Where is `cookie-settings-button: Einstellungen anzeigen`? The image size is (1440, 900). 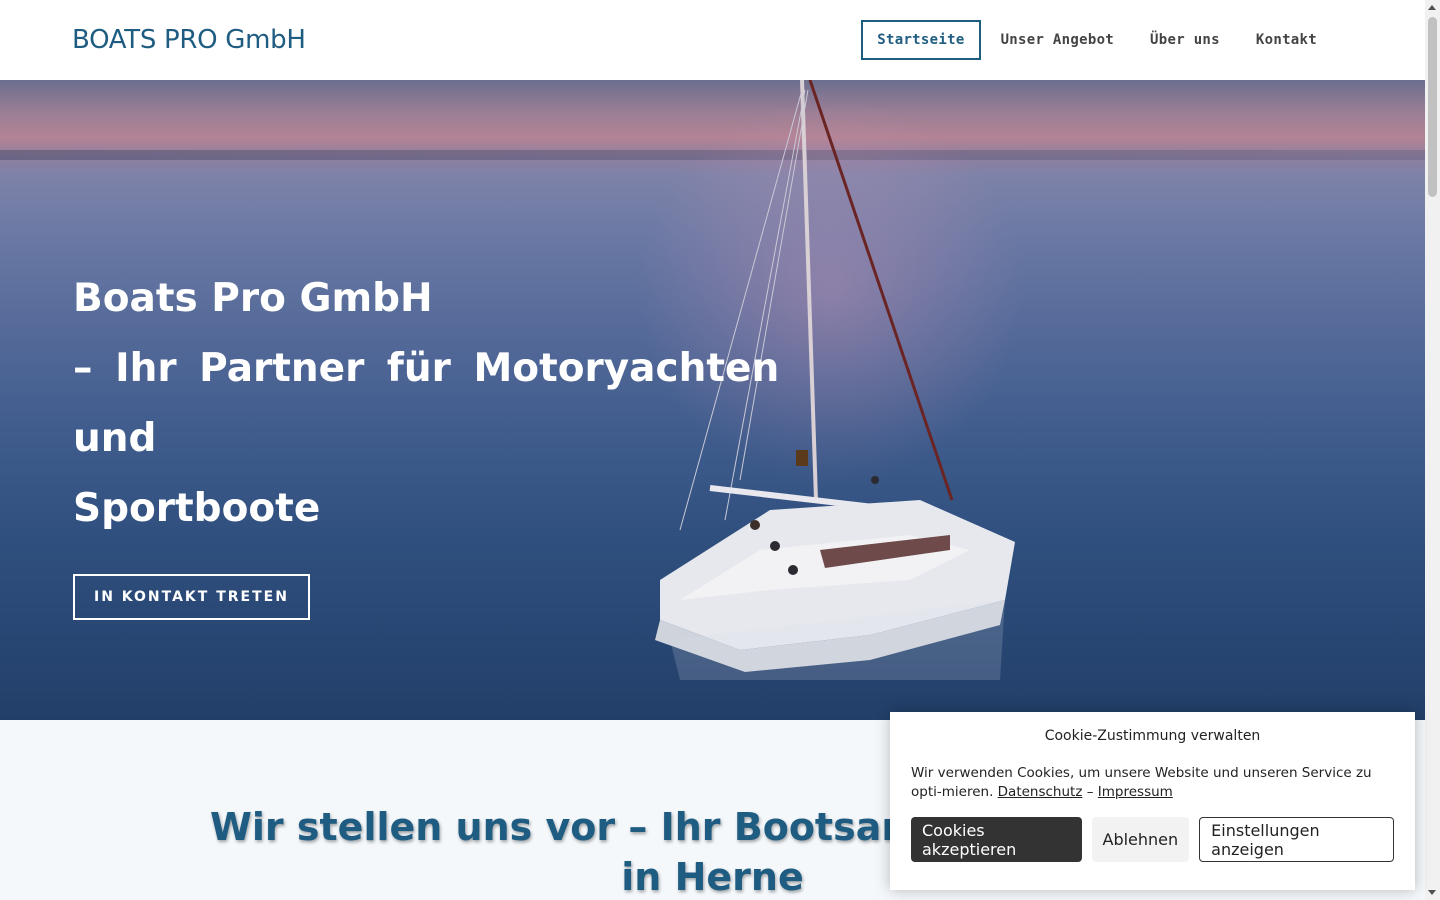
cookie-settings-button: Einstellungen anzeigen is located at coordinates (1296, 839).